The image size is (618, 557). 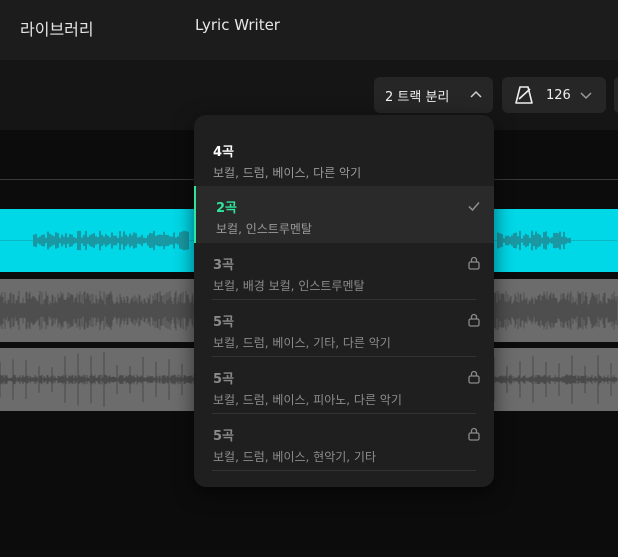 What do you see at coordinates (294, 457) in the screenshot?
I see `option-description: 보컬, 드럼, 베이스, 현악기, 기타` at bounding box center [294, 457].